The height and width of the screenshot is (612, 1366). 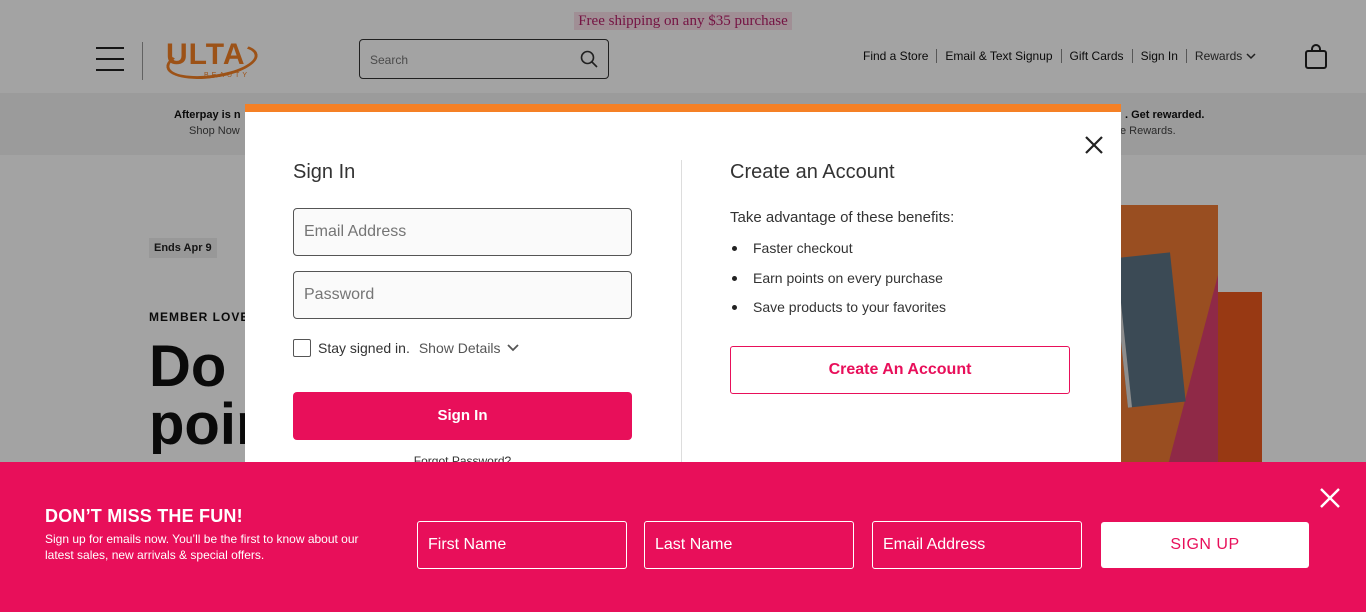 I want to click on show-details-label: Show Details, so click(x=459, y=348).